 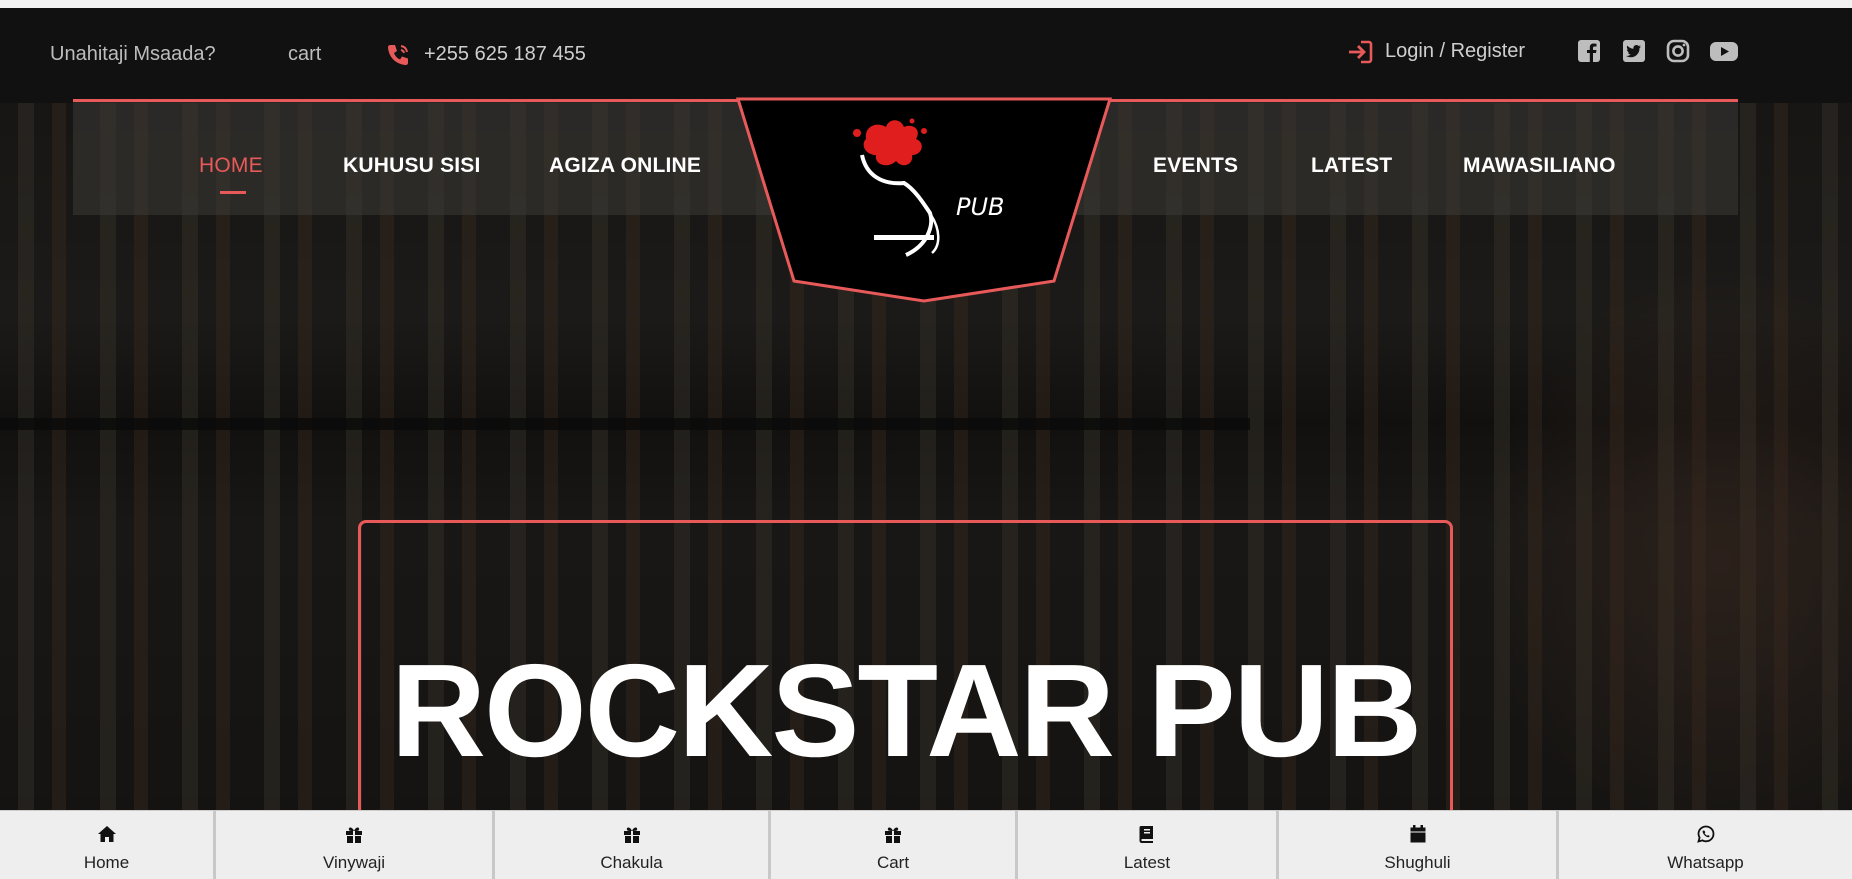 What do you see at coordinates (1455, 51) in the screenshot?
I see `login-register-link: Login / Register` at bounding box center [1455, 51].